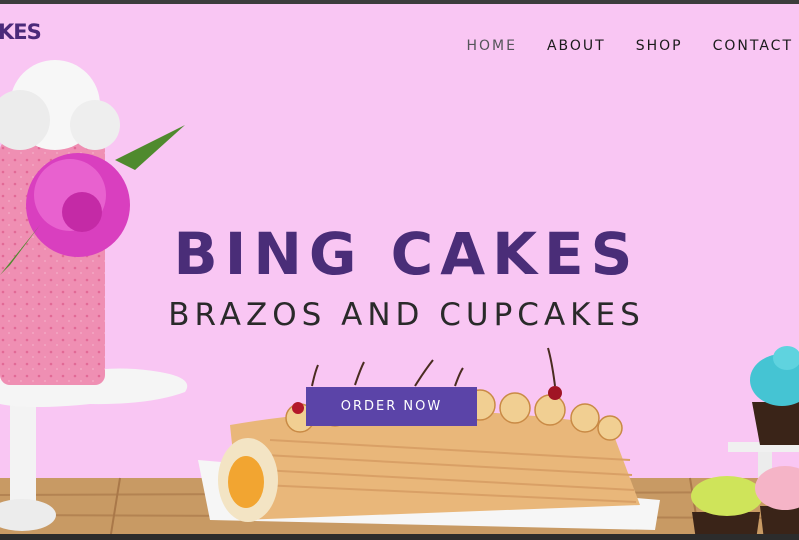  I want to click on hero-title: BING CAKES, so click(406, 254).